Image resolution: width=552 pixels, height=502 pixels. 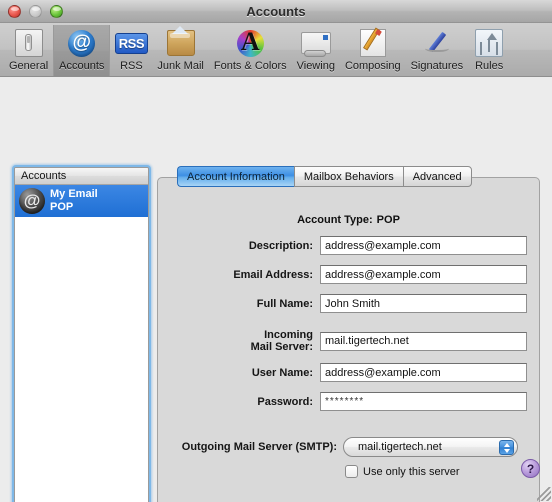 I want to click on junk-bag-icon, so click(x=181, y=42).